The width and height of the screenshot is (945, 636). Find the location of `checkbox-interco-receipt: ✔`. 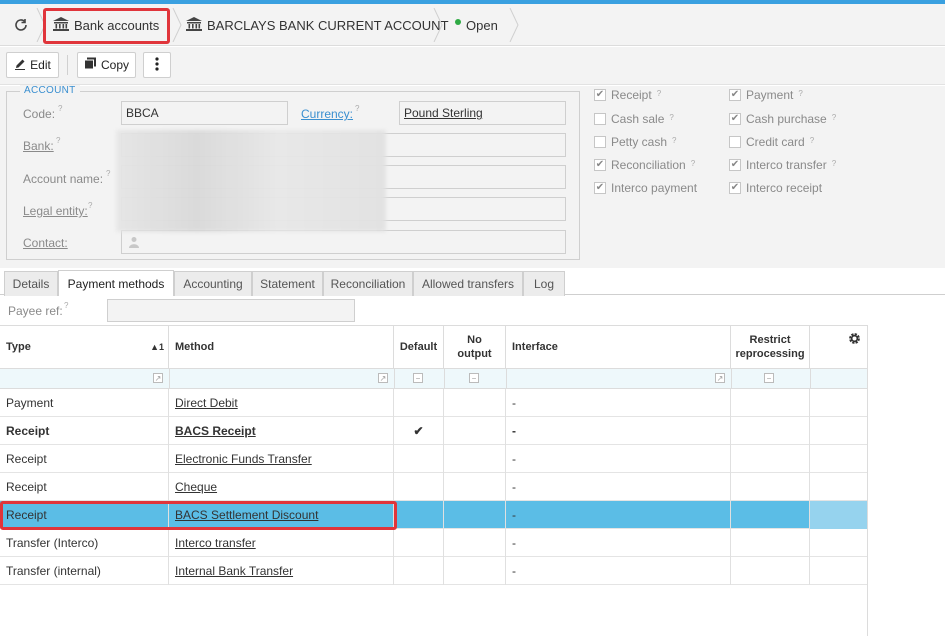

checkbox-interco-receipt: ✔ is located at coordinates (735, 188).